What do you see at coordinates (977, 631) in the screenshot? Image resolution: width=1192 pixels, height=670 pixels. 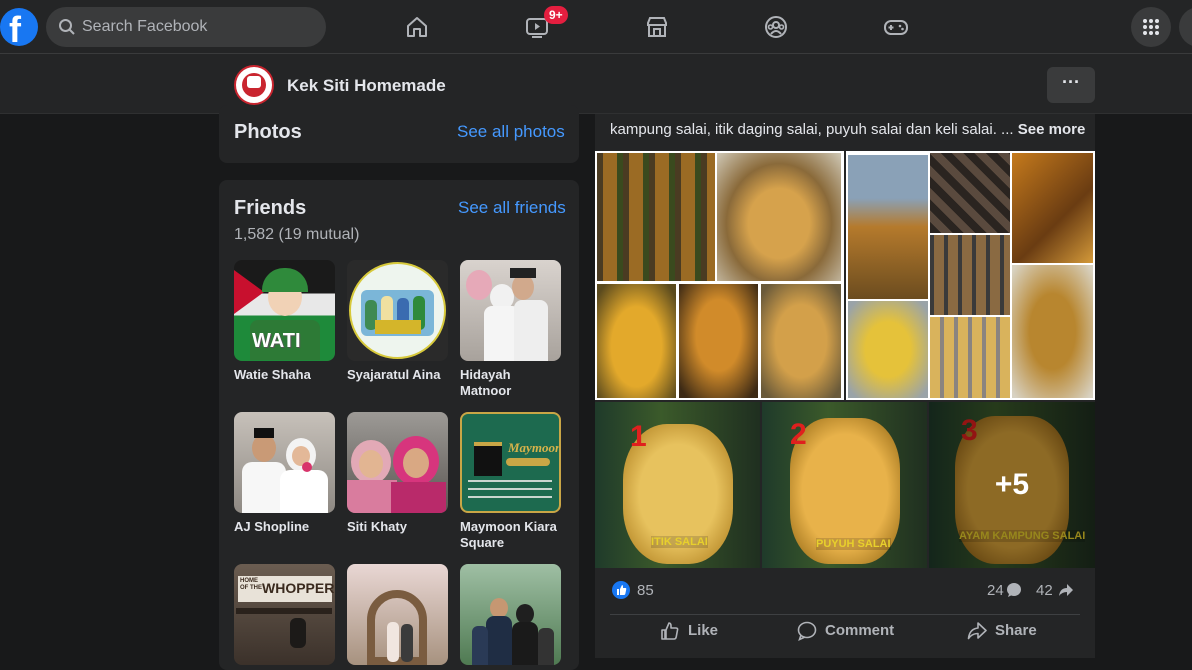 I see `share-icon` at bounding box center [977, 631].